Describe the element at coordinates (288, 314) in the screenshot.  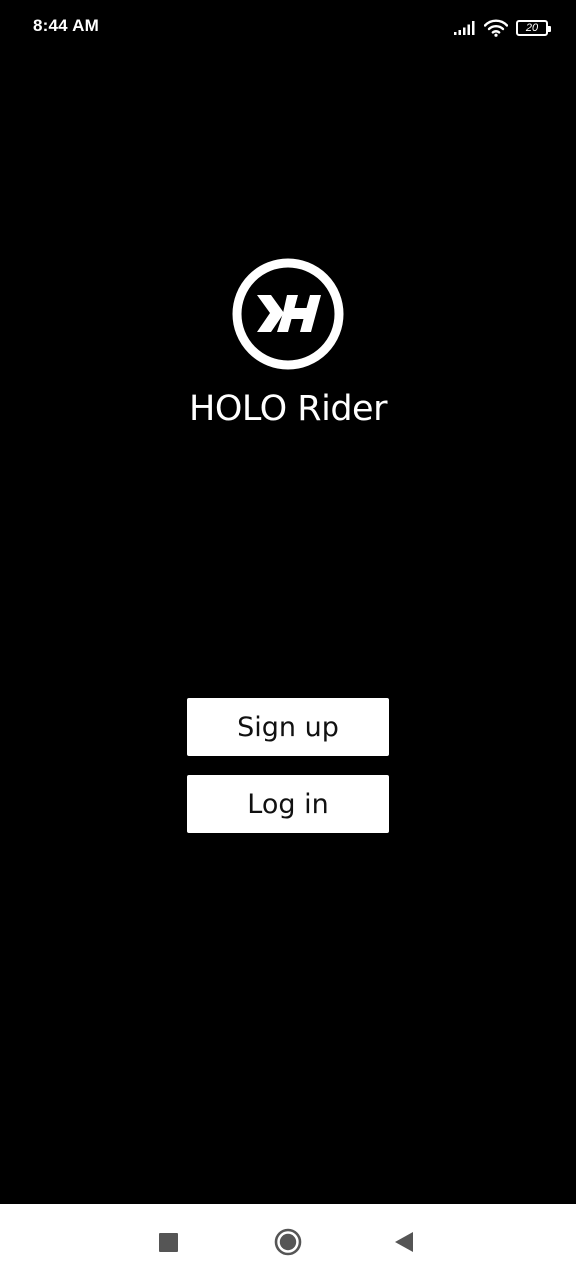
I see `holo-rider-logo` at that location.